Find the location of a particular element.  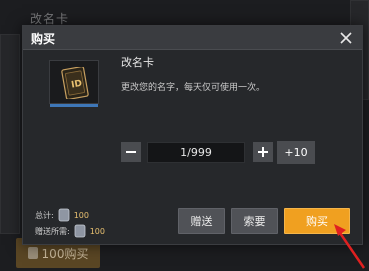

item-name: 改名卡 is located at coordinates (137, 62).